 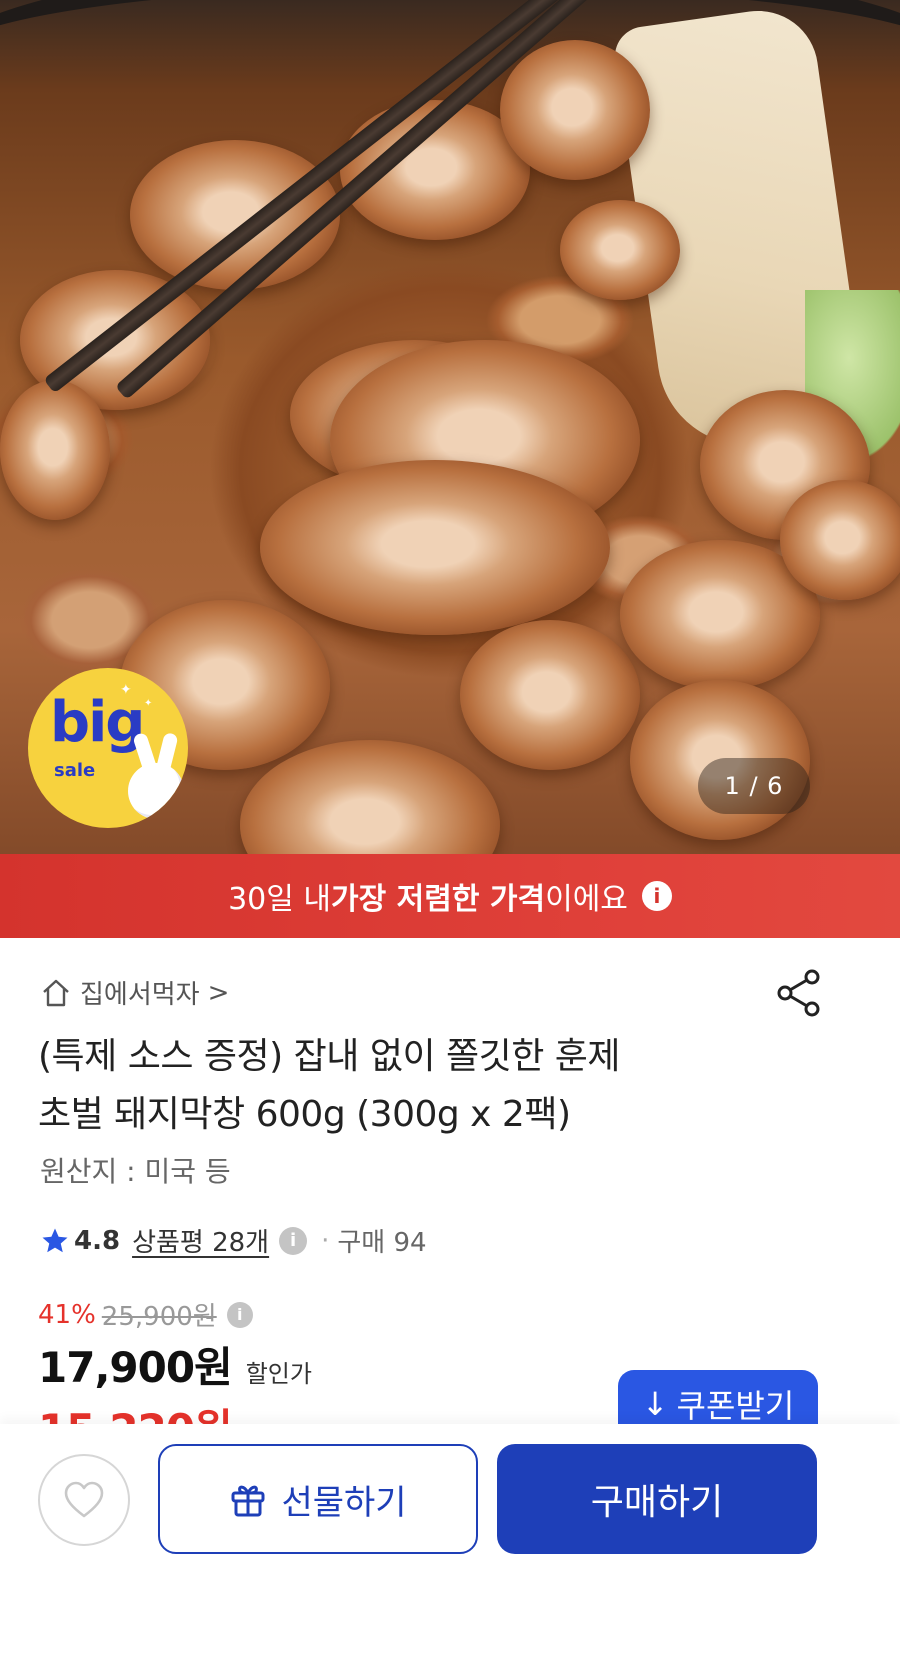 What do you see at coordinates (67, 1314) in the screenshot?
I see `discount-percent: 41%` at bounding box center [67, 1314].